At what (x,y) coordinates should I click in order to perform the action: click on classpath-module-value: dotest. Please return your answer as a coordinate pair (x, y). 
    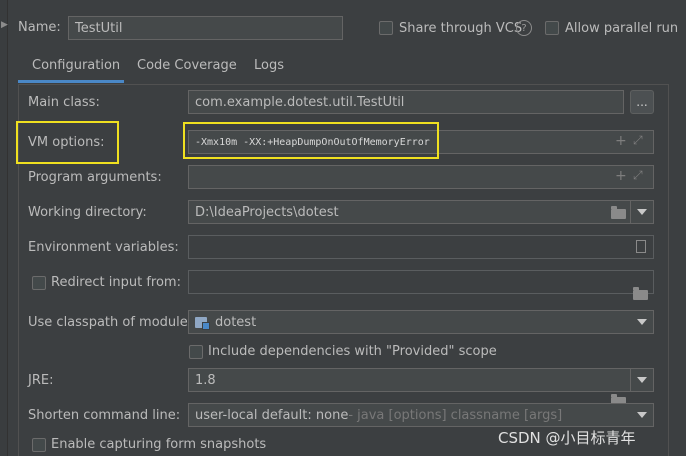
    Looking at the image, I should click on (236, 322).